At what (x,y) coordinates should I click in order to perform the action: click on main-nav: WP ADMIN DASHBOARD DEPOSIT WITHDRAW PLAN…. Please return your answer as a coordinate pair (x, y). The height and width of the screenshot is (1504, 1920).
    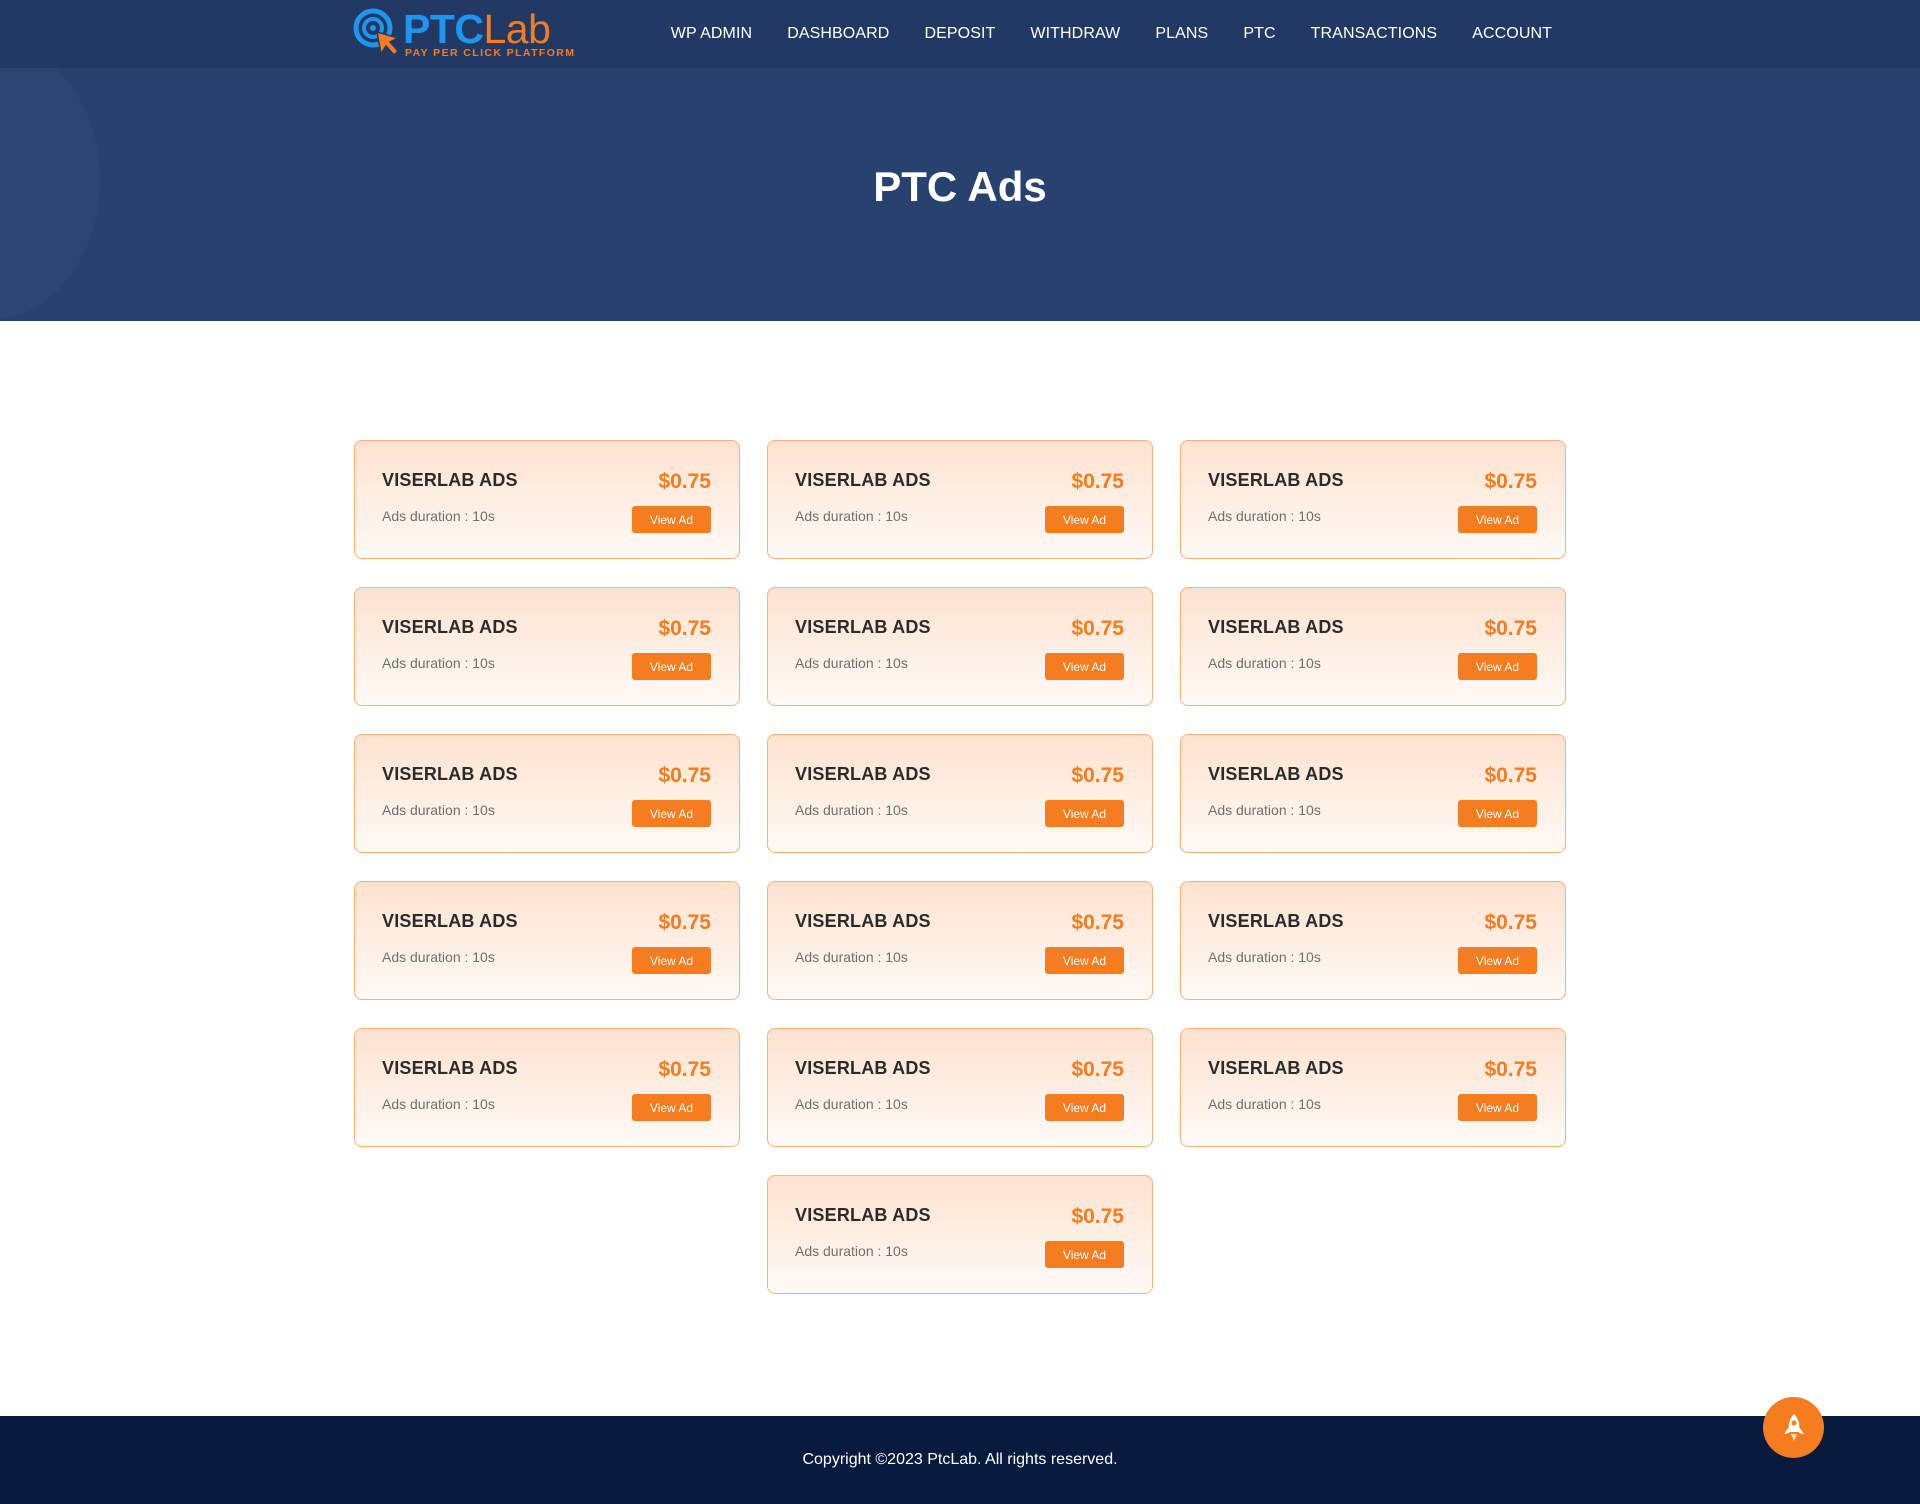
    Looking at the image, I should click on (1111, 34).